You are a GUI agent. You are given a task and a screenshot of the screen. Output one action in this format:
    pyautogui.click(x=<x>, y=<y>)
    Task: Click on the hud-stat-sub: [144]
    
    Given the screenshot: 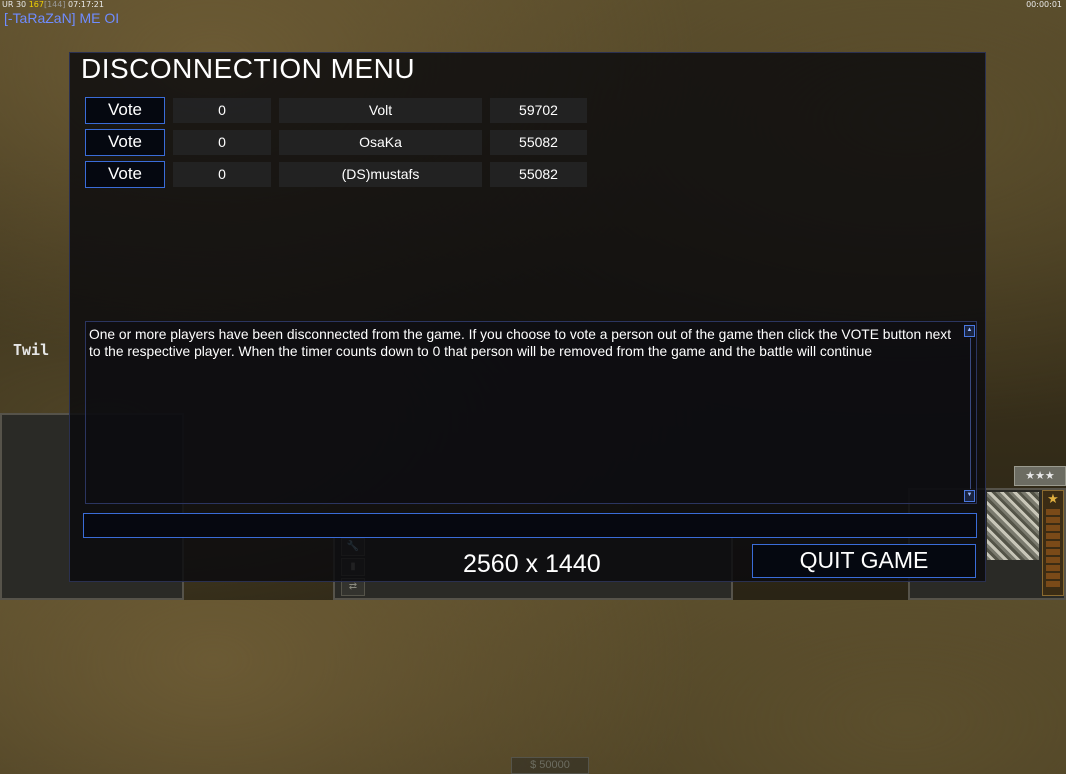 What is the action you would take?
    pyautogui.click(x=54, y=4)
    